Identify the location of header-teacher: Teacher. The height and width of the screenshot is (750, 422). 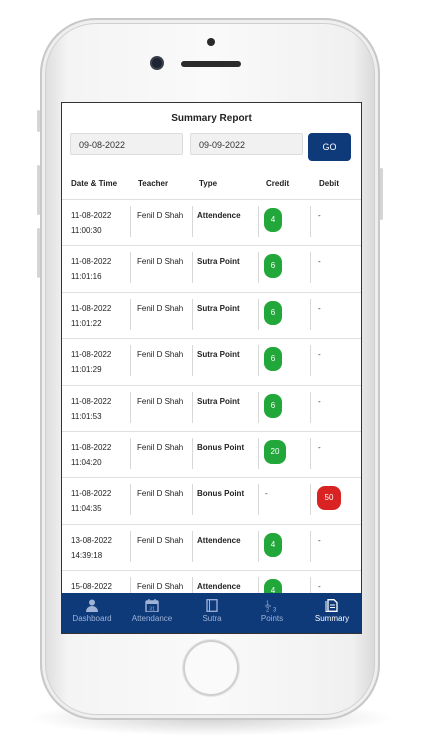
(153, 183).